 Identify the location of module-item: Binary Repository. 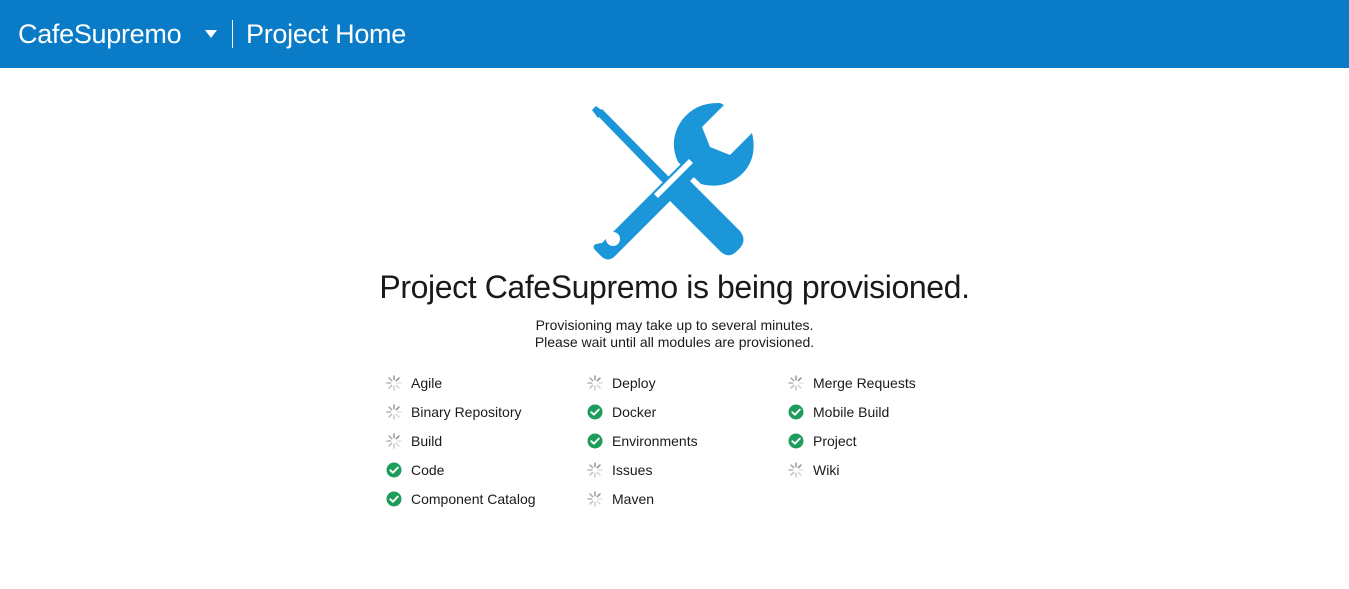
(486, 412).